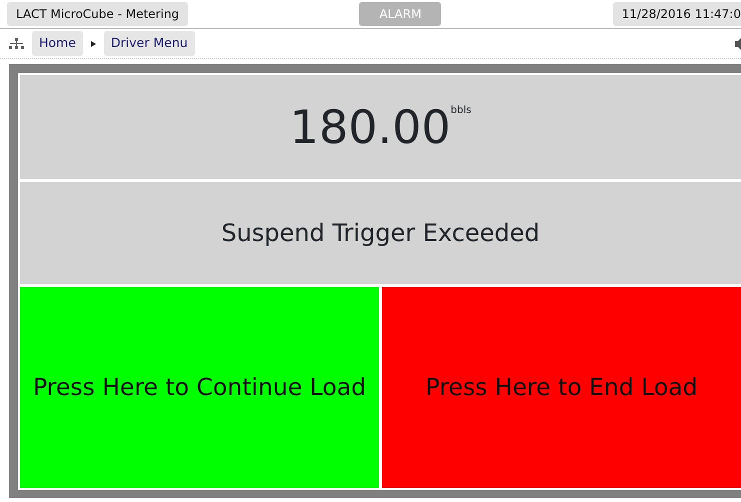  Describe the element at coordinates (676, 14) in the screenshot. I see `date-time: 11/28/2016 11:47:0` at that location.